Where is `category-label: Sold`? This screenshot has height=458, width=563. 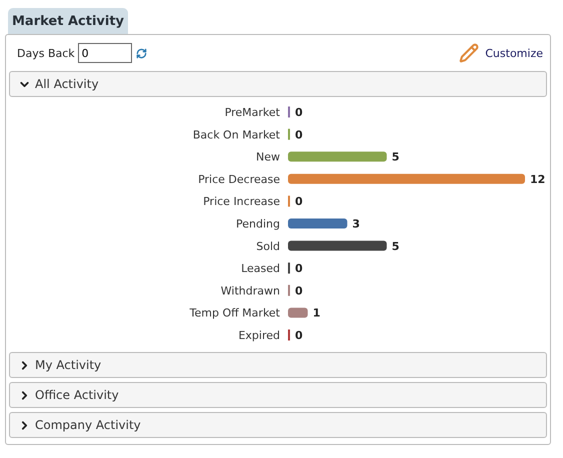 category-label: Sold is located at coordinates (268, 246).